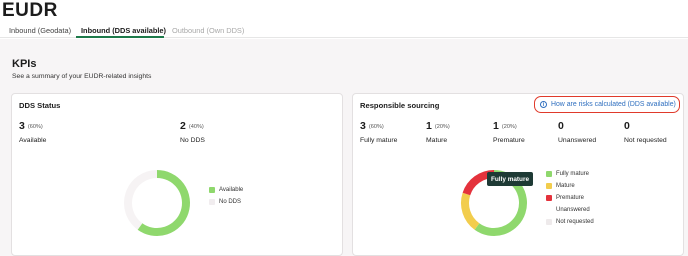 Image resolution: width=688 pixels, height=256 pixels. I want to click on metric-not-requested: 0 Not requested, so click(645, 130).